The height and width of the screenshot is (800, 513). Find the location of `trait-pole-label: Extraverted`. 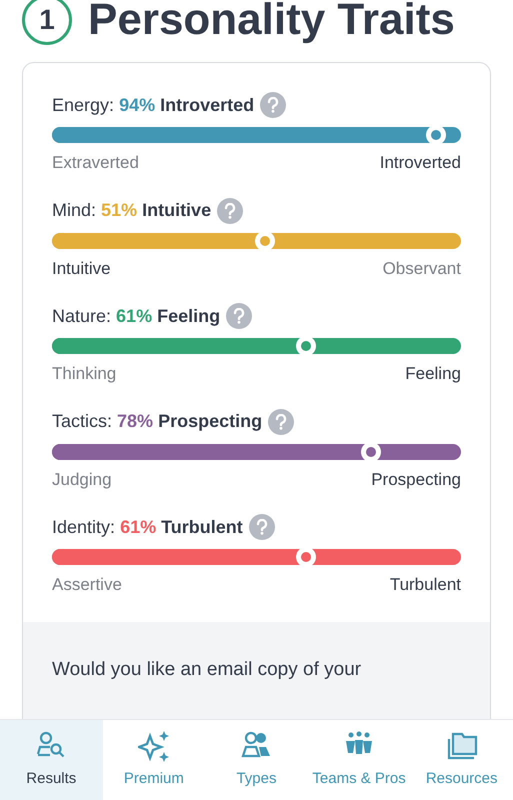

trait-pole-label: Extraverted is located at coordinates (95, 163).